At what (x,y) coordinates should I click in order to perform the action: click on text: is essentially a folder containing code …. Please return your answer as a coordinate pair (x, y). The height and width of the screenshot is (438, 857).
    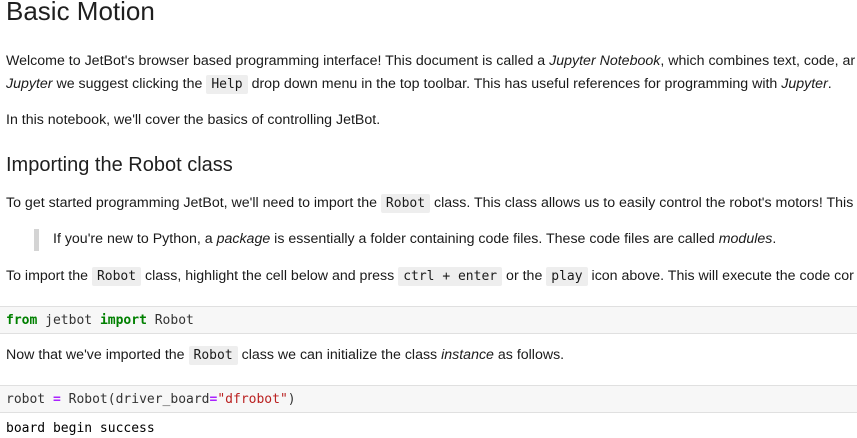
    Looking at the image, I should click on (494, 239).